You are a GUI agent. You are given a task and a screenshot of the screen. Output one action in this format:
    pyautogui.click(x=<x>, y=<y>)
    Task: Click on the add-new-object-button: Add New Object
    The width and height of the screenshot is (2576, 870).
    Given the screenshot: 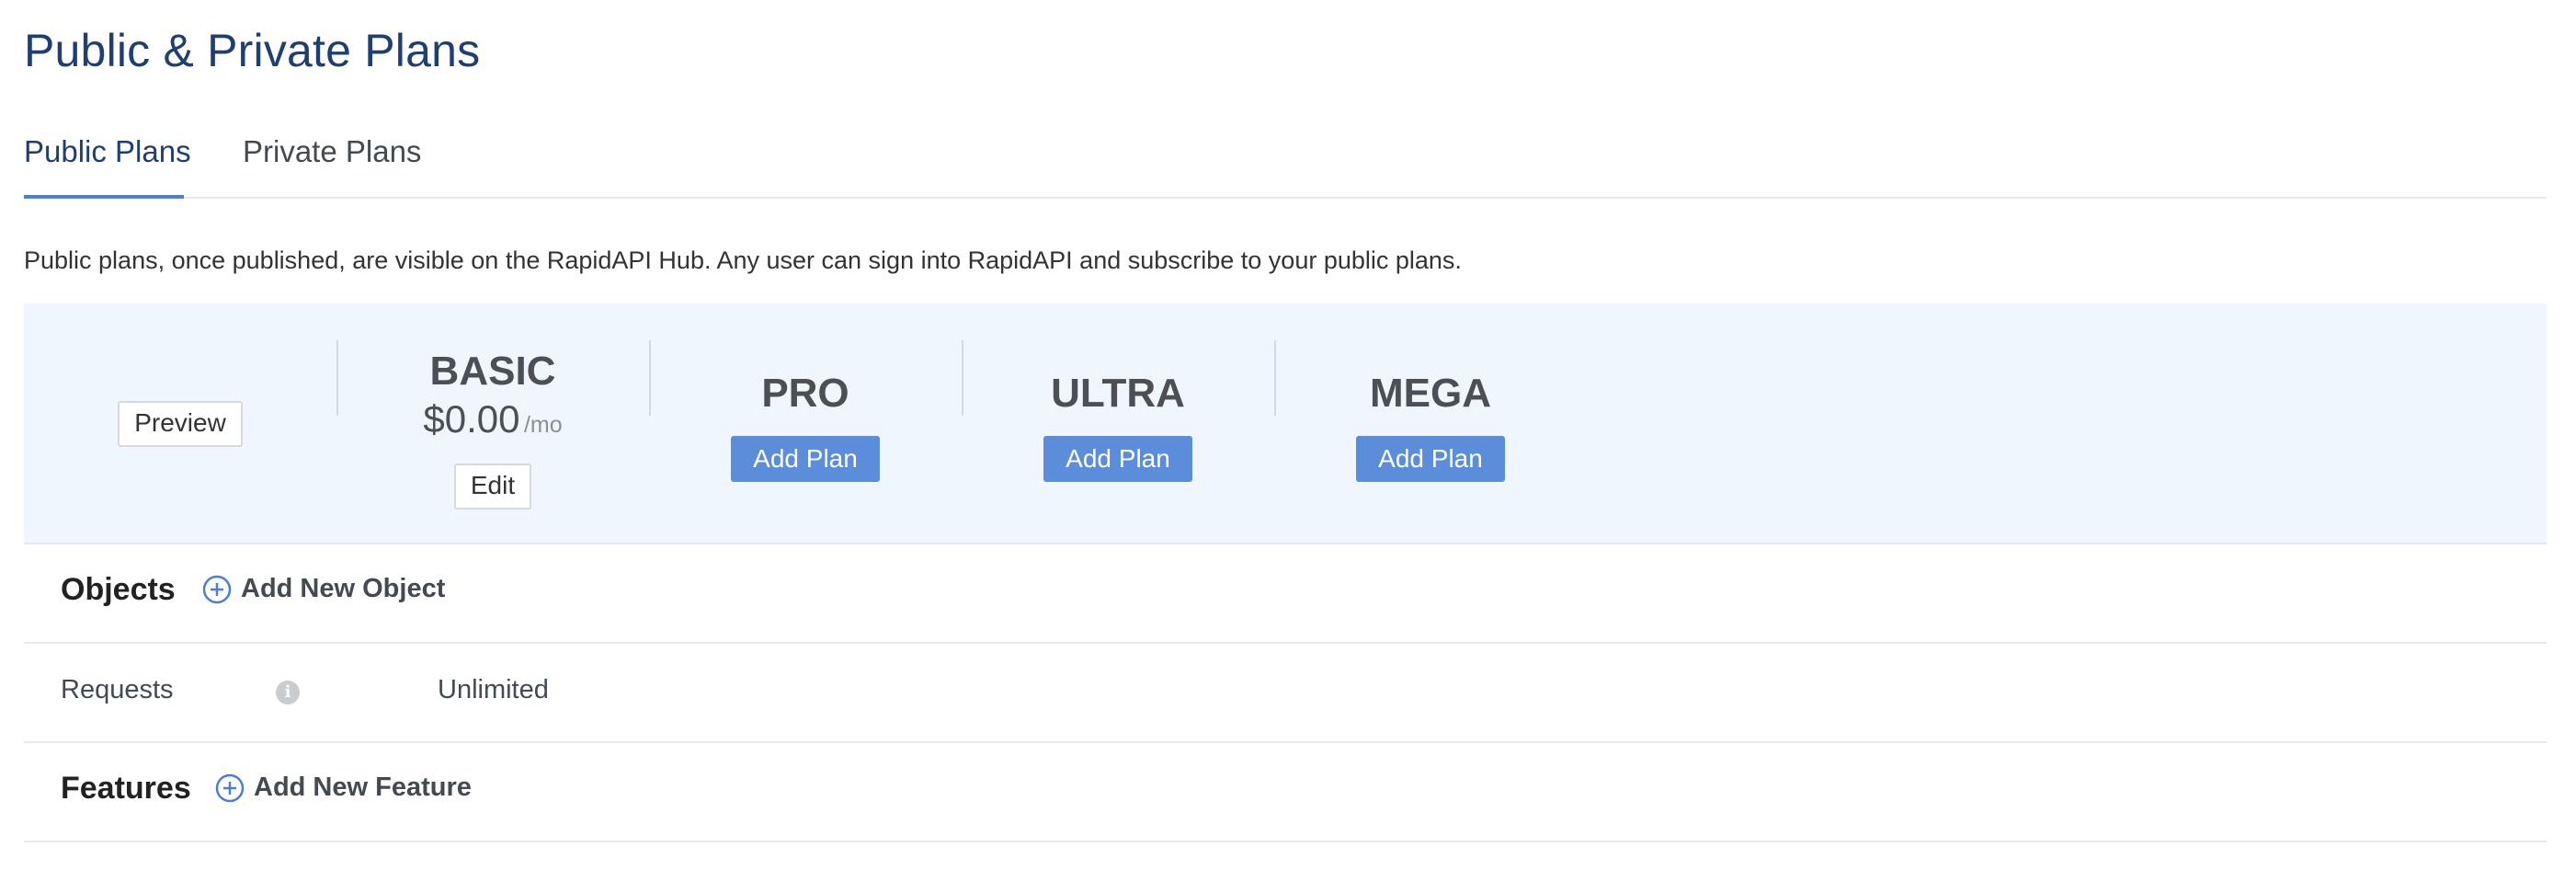 What is the action you would take?
    pyautogui.click(x=323, y=589)
    